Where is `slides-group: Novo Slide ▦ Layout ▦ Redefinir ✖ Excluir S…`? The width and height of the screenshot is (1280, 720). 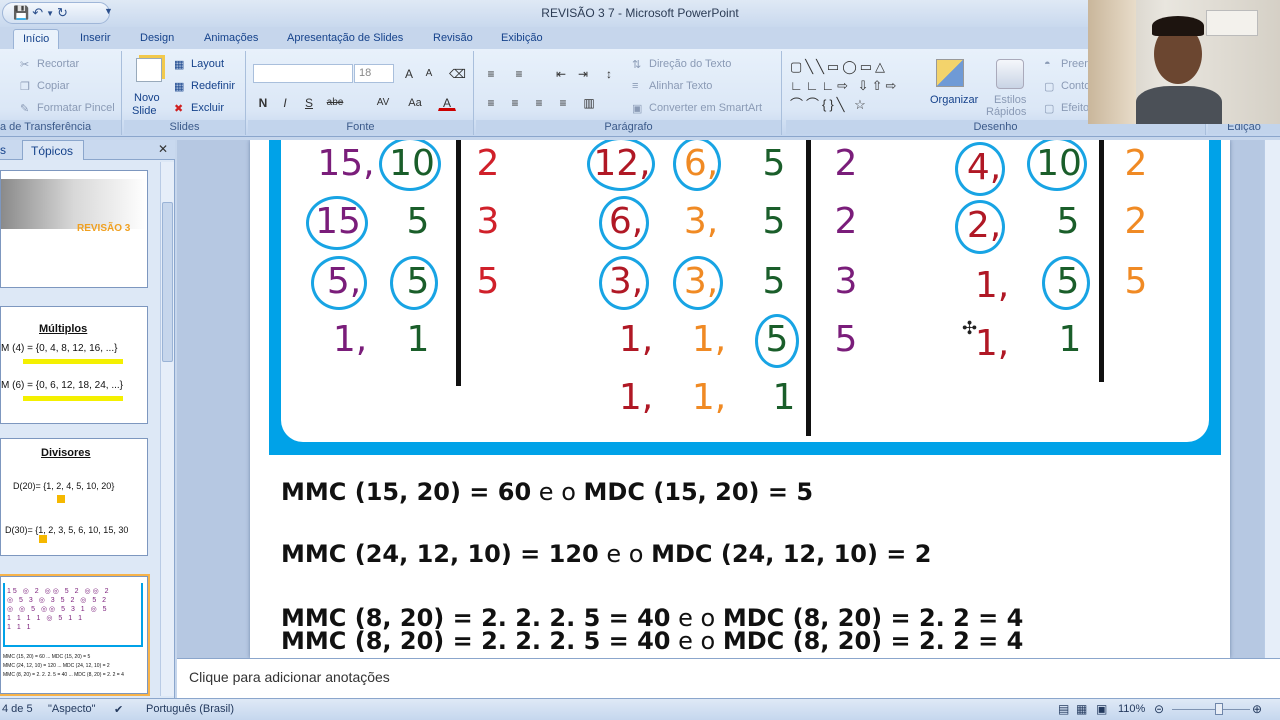 slides-group: Novo Slide ▦ Layout ▦ Redefinir ✖ Excluir S… is located at coordinates (185, 93).